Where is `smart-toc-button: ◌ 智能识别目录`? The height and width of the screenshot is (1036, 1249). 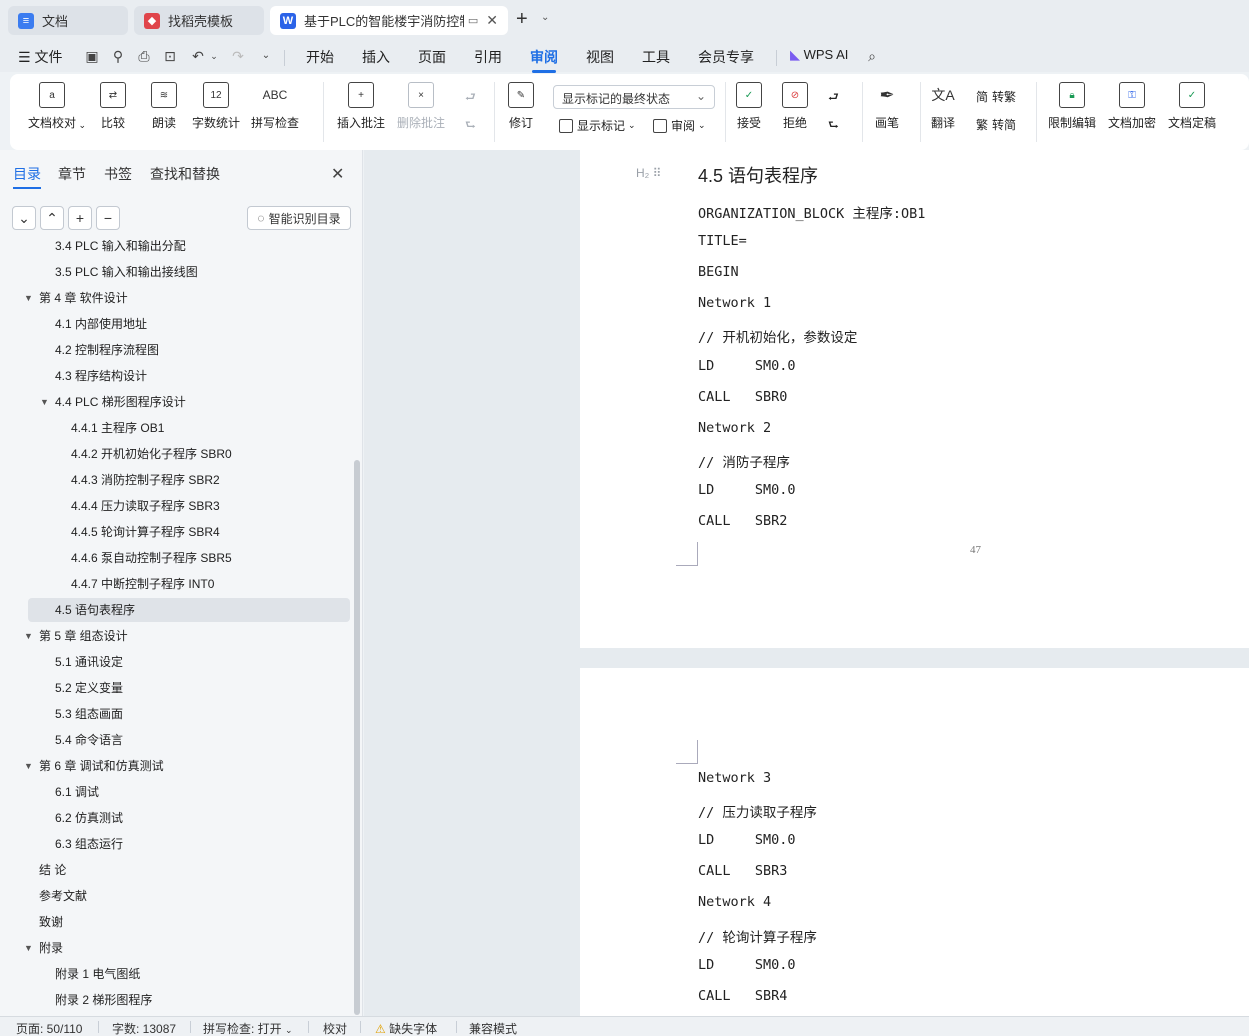 smart-toc-button: ◌ 智能识别目录 is located at coordinates (299, 218).